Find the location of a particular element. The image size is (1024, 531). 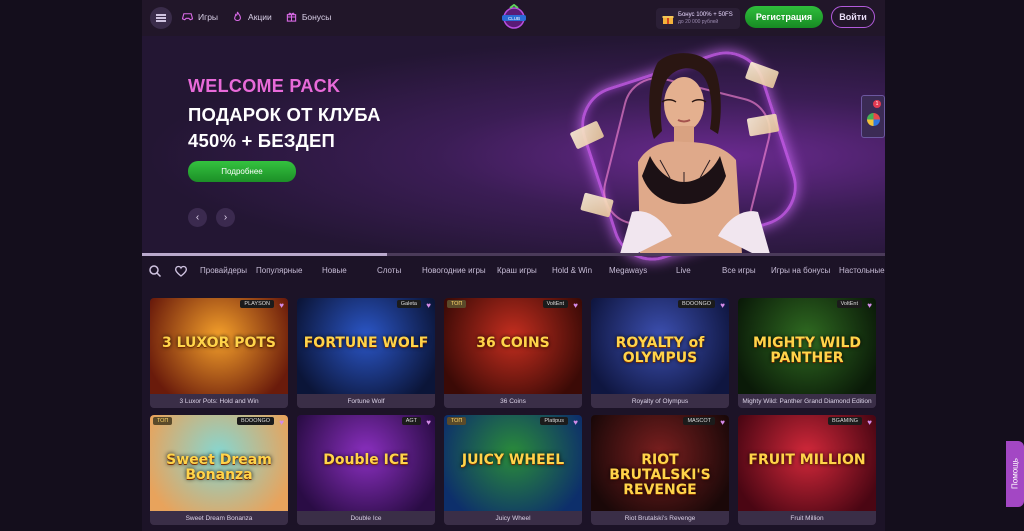

game-art-title: 36 COINS is located at coordinates (513, 343).